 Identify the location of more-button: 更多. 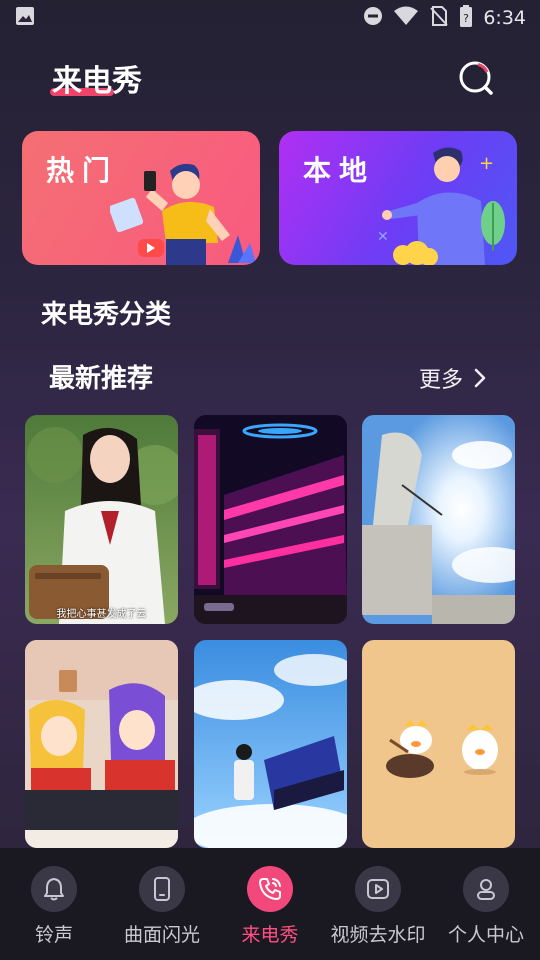
(453, 378).